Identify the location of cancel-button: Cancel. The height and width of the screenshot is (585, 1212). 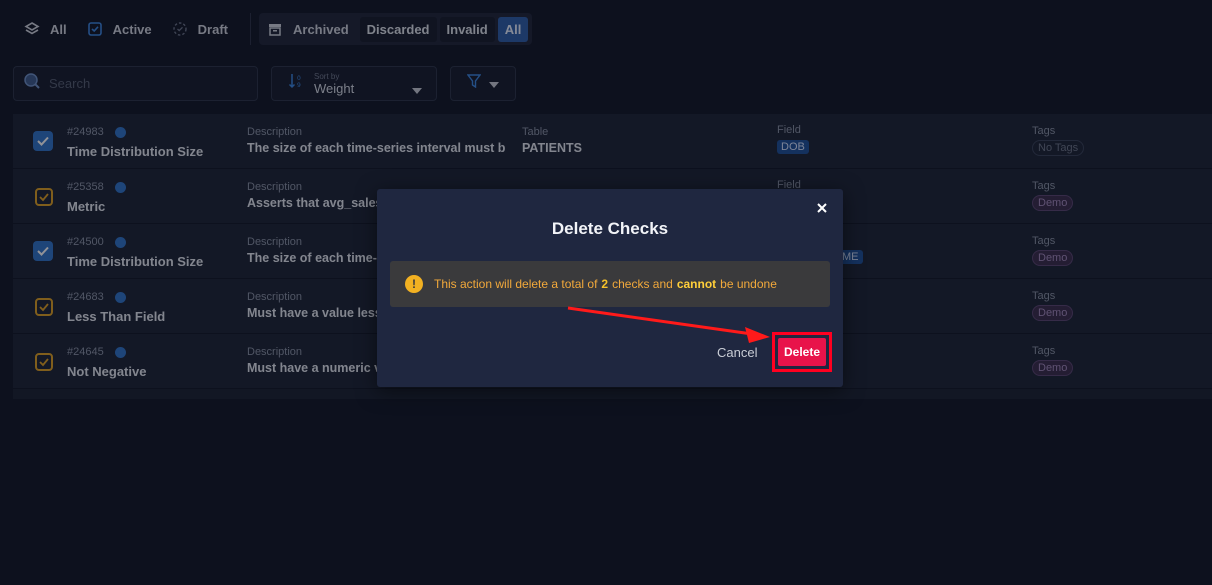
(737, 352).